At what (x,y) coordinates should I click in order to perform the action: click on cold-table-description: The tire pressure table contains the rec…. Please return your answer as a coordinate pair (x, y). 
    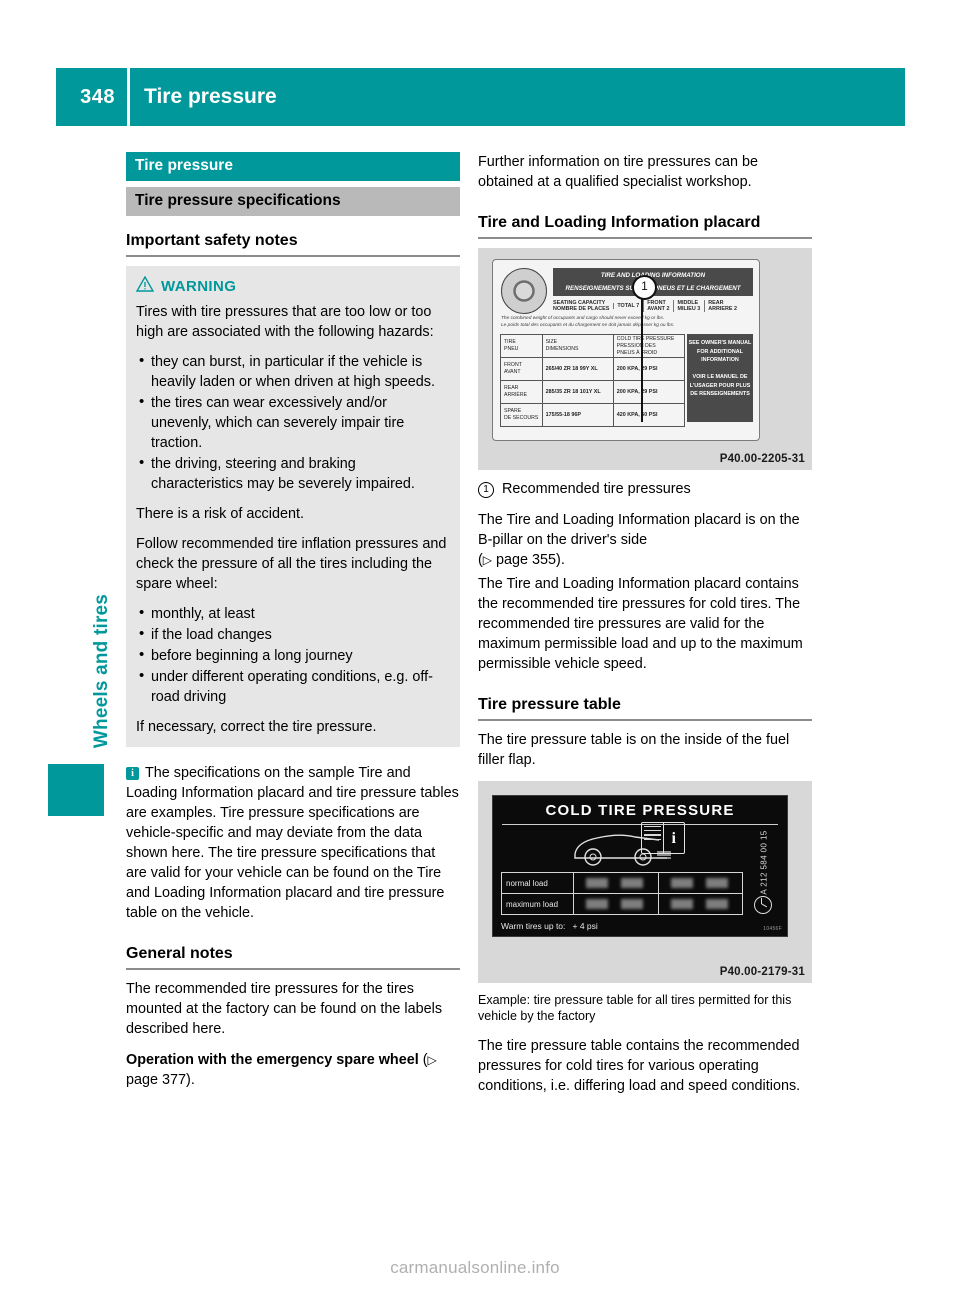
    Looking at the image, I should click on (639, 1066).